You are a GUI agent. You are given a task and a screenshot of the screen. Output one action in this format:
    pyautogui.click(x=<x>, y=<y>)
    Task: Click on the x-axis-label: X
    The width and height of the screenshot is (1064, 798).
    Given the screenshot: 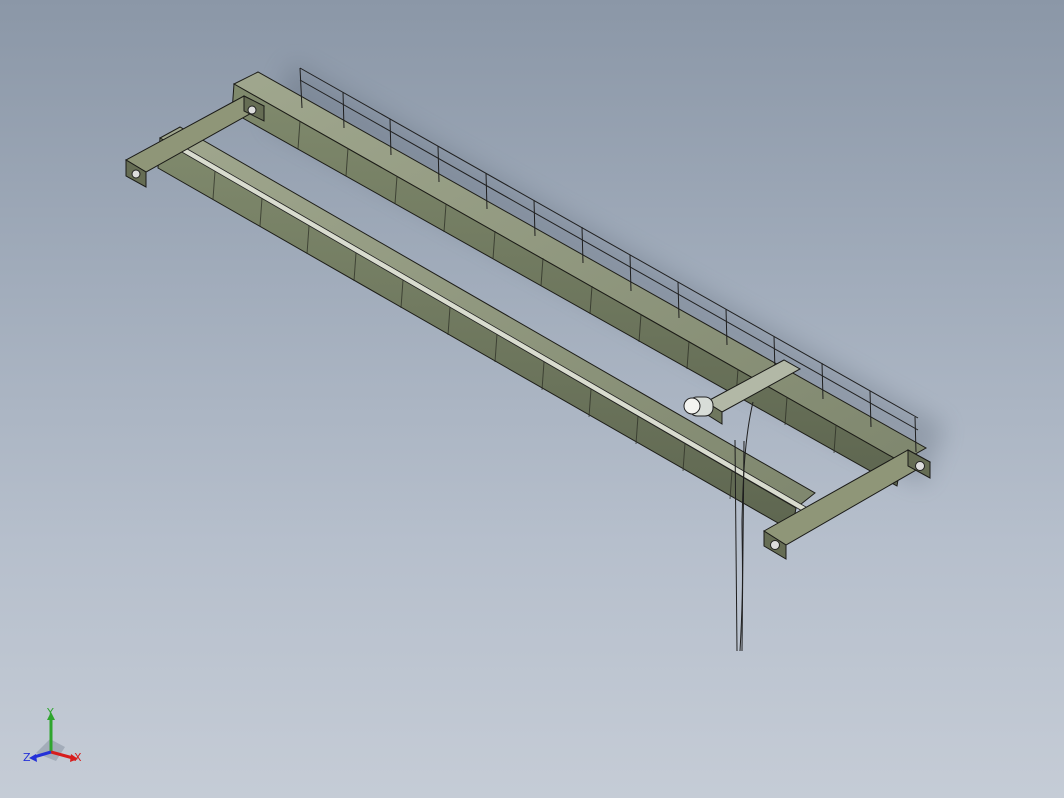 What is the action you would take?
    pyautogui.click(x=78, y=757)
    